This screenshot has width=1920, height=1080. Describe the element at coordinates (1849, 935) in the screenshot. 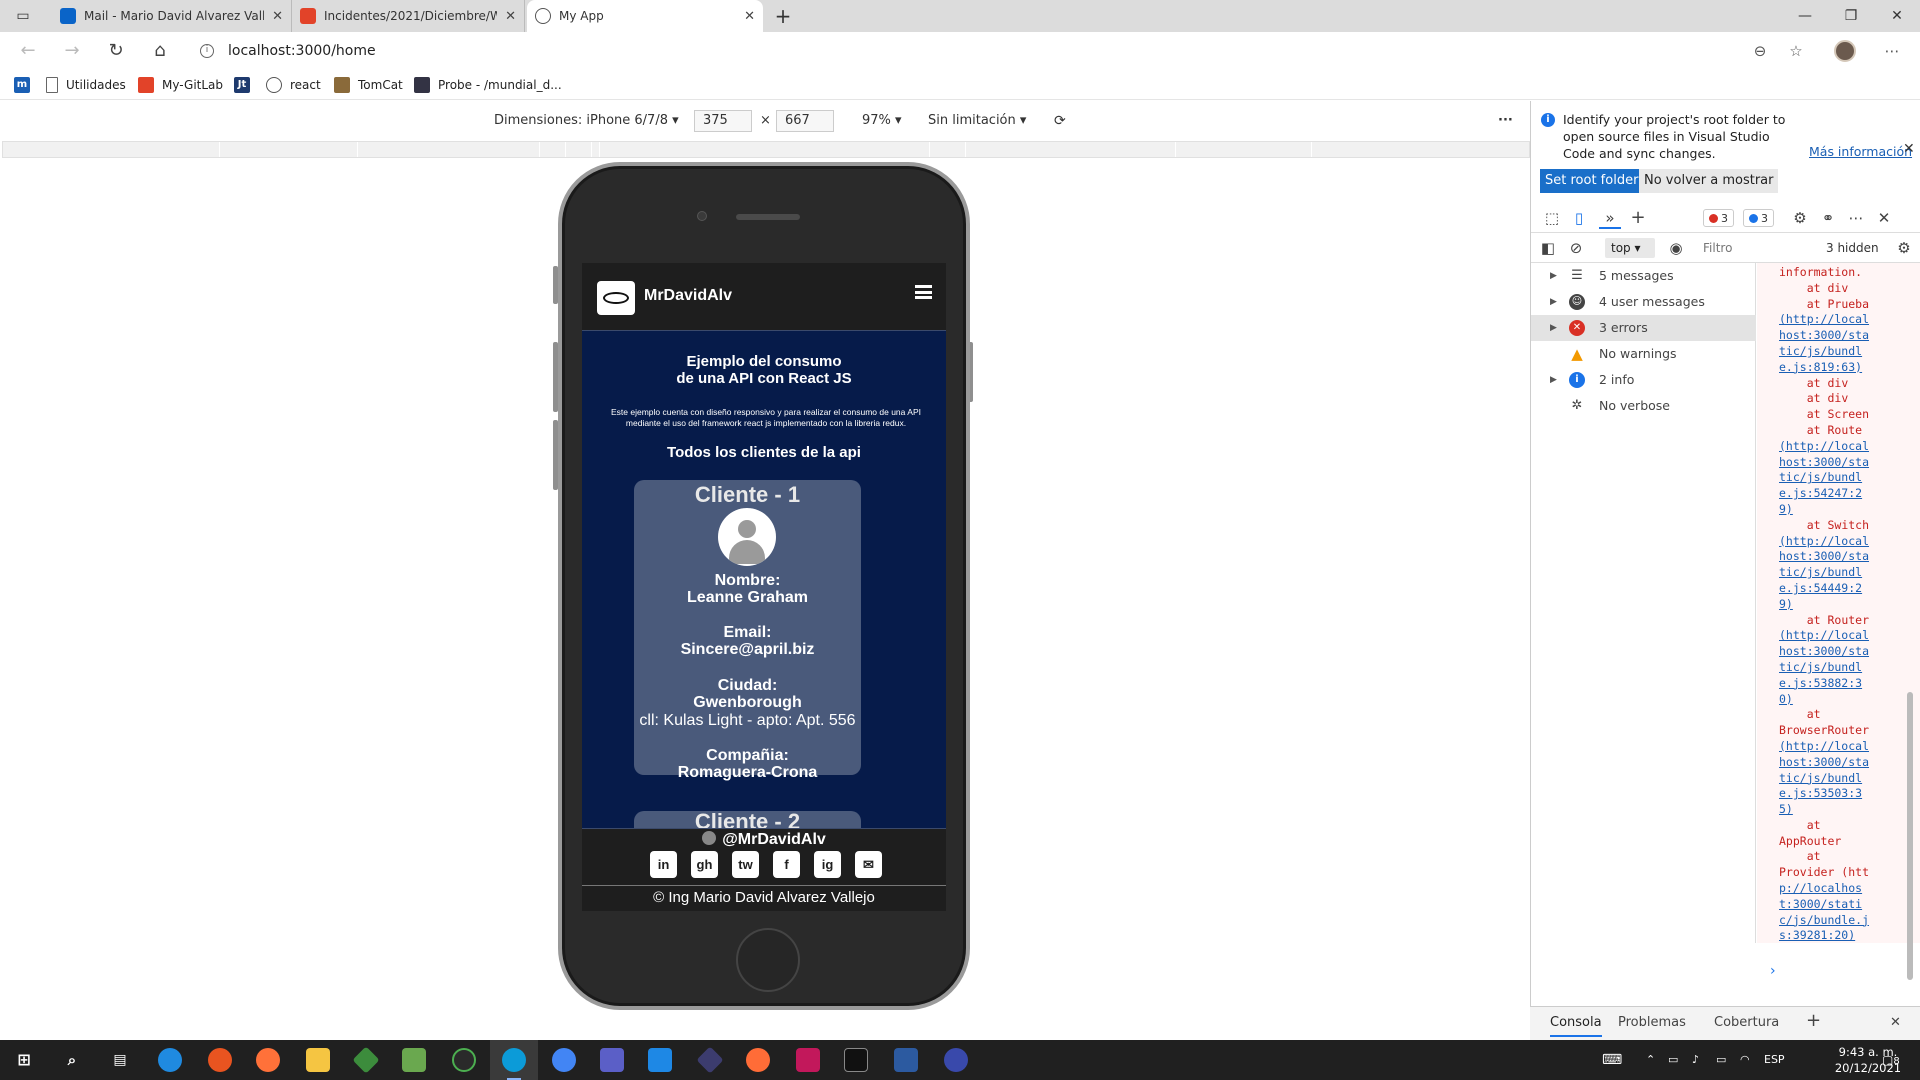

I see `console-line: s:39281:20)` at that location.